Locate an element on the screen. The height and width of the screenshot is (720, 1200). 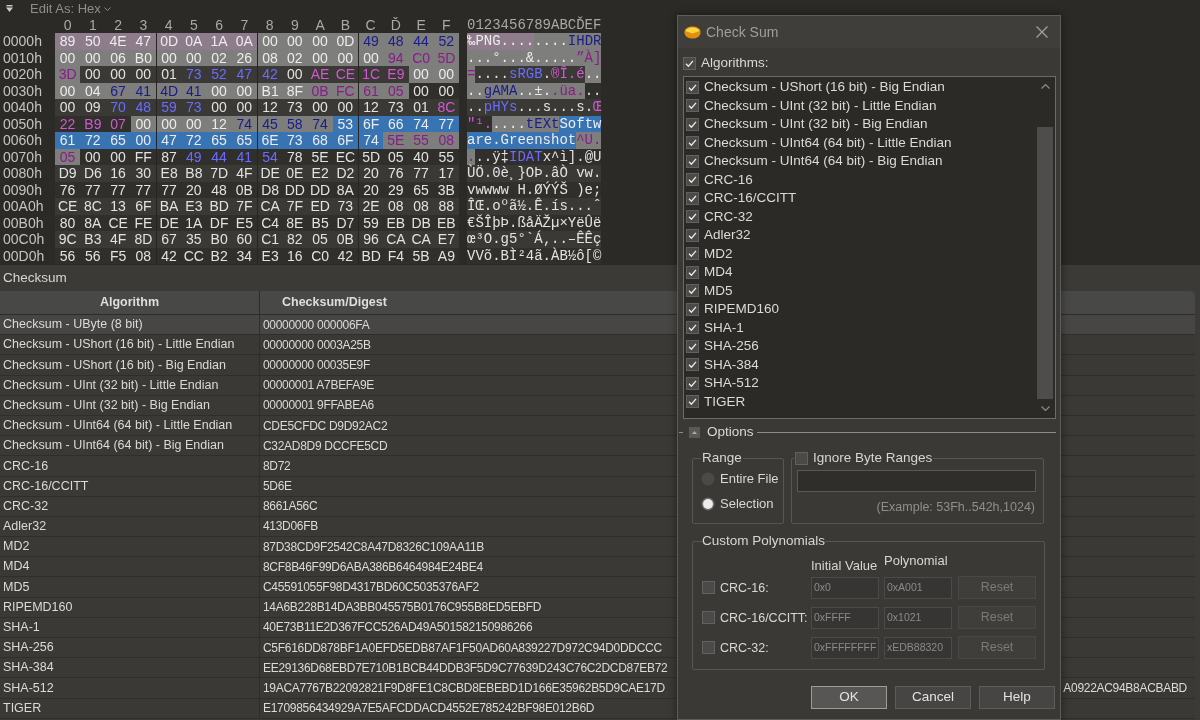
hex-byte: D2 is located at coordinates (345, 173).